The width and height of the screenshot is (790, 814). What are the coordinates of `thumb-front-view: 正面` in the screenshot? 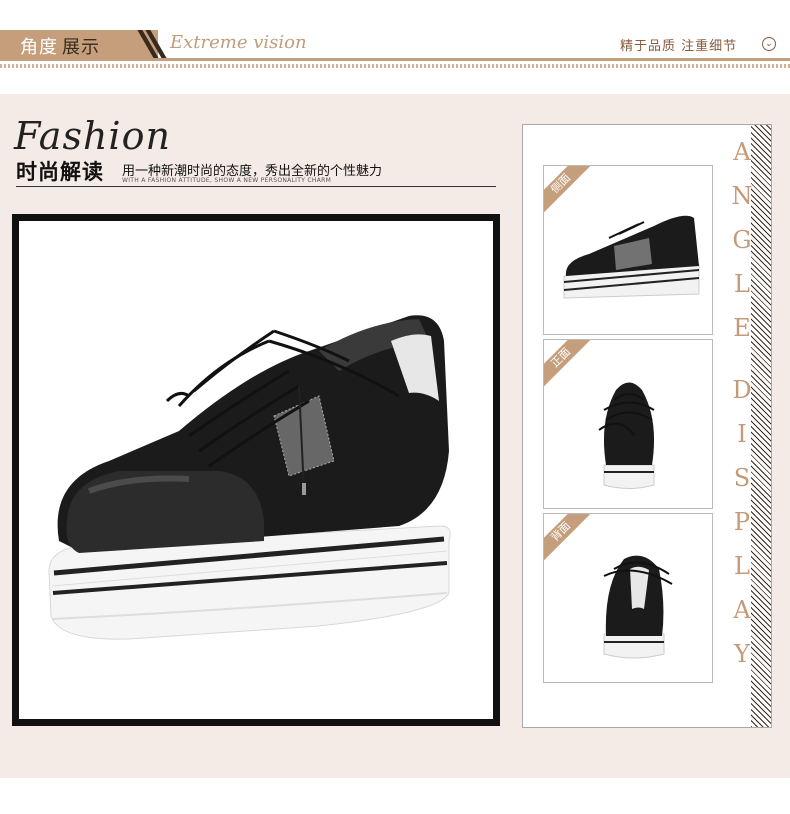 It's located at (628, 424).